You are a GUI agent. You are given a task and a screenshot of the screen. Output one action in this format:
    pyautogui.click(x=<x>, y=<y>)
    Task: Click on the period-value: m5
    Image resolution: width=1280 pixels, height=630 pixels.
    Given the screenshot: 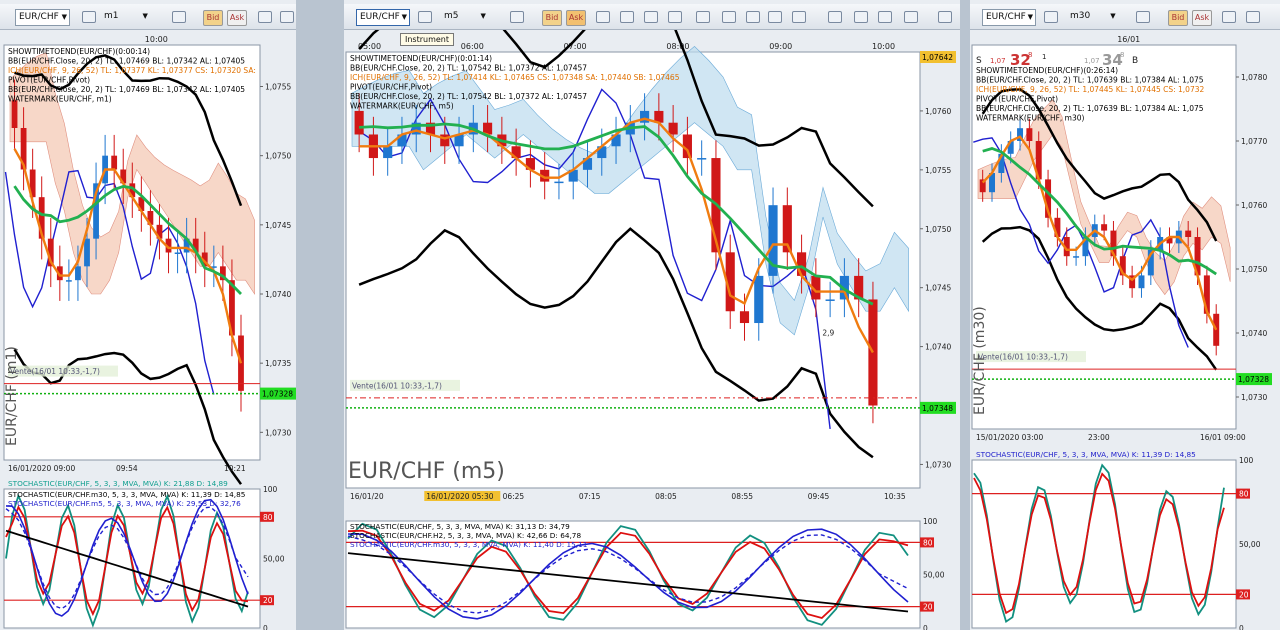 What is the action you would take?
    pyautogui.click(x=451, y=16)
    